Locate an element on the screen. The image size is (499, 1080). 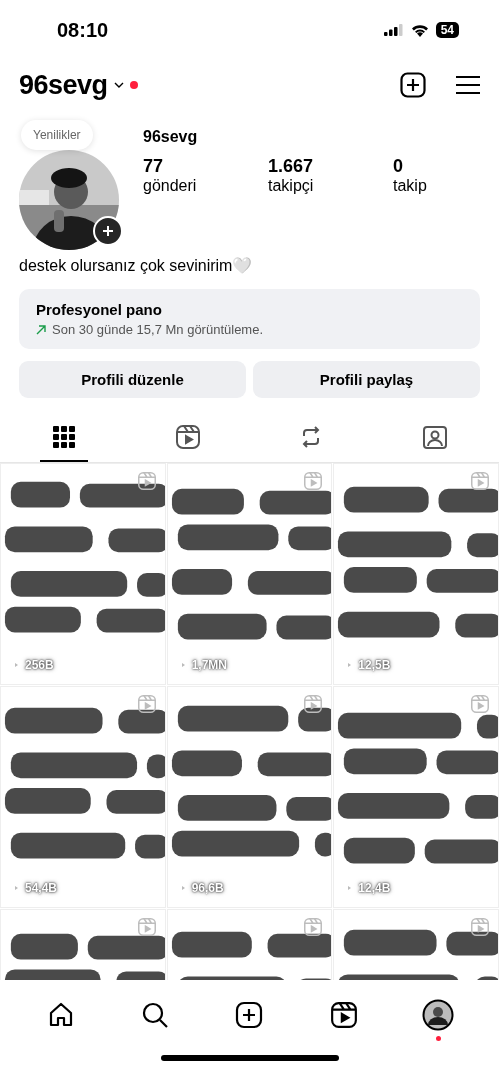
add-story-button is located at coordinates (108, 231).